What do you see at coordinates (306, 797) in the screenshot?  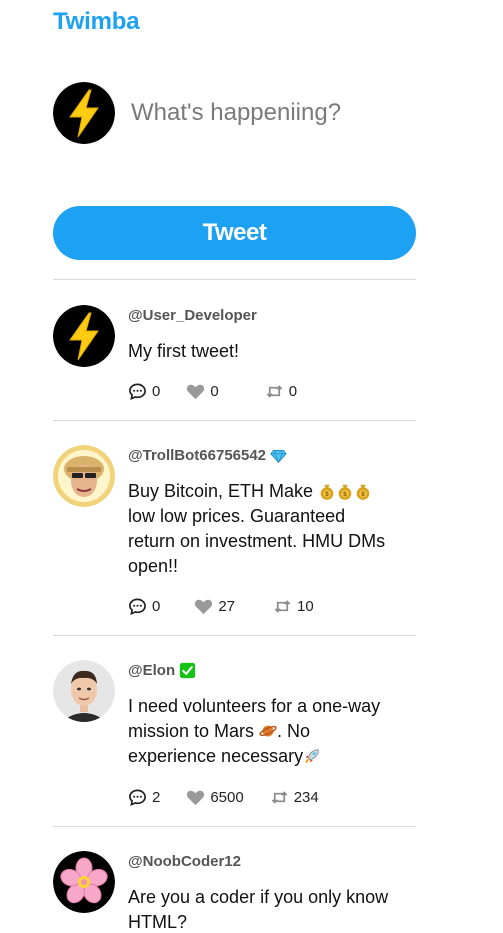 I see `retweet-count: 234` at bounding box center [306, 797].